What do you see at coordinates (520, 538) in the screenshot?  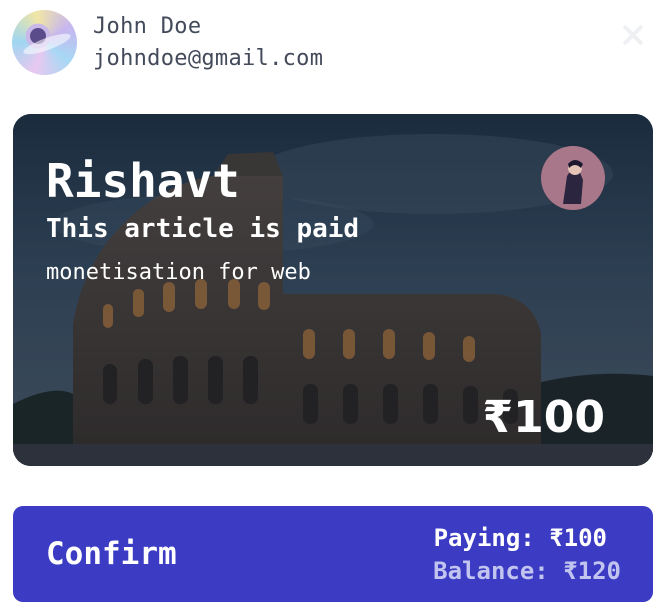 I see `paying-amount: Paying: ₹100` at bounding box center [520, 538].